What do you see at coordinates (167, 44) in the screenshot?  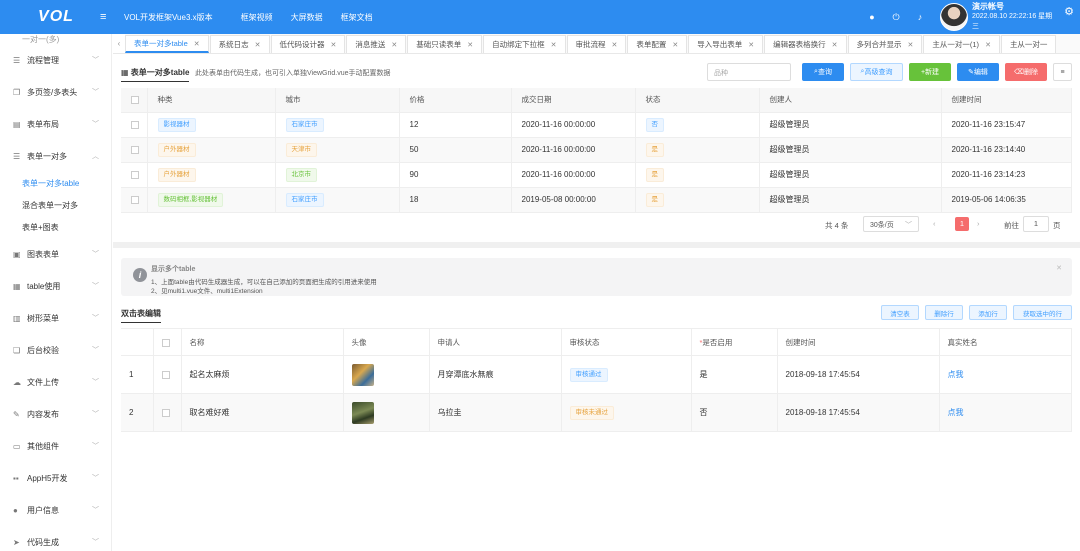 I see `tab-one-to-many-table: 表单一对多table ✕` at bounding box center [167, 44].